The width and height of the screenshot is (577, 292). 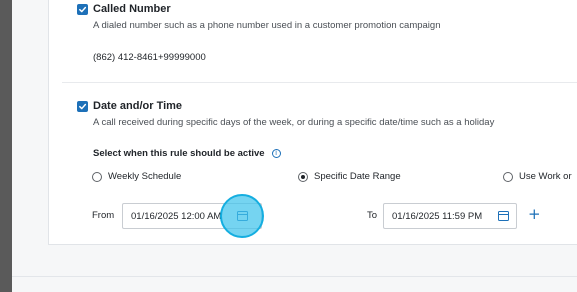 I want to click on to-calendar-icon, so click(x=503, y=216).